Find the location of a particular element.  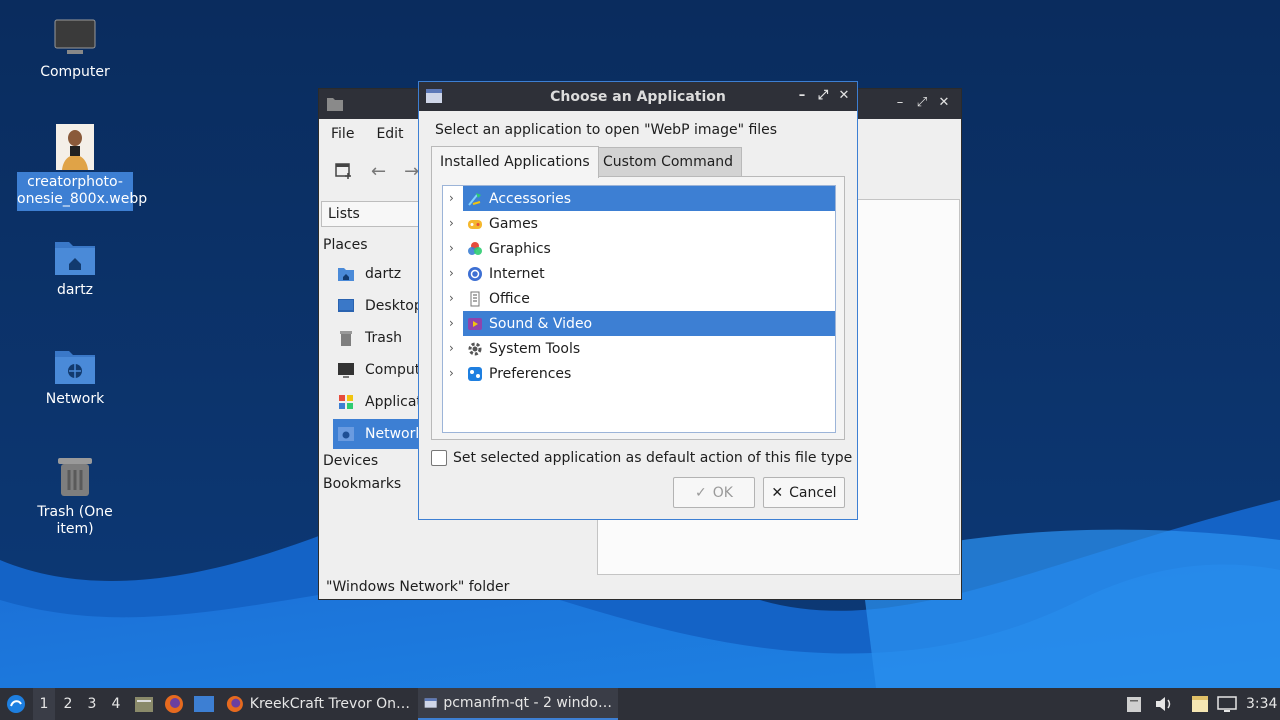

desktop-icon is located at coordinates (204, 704).